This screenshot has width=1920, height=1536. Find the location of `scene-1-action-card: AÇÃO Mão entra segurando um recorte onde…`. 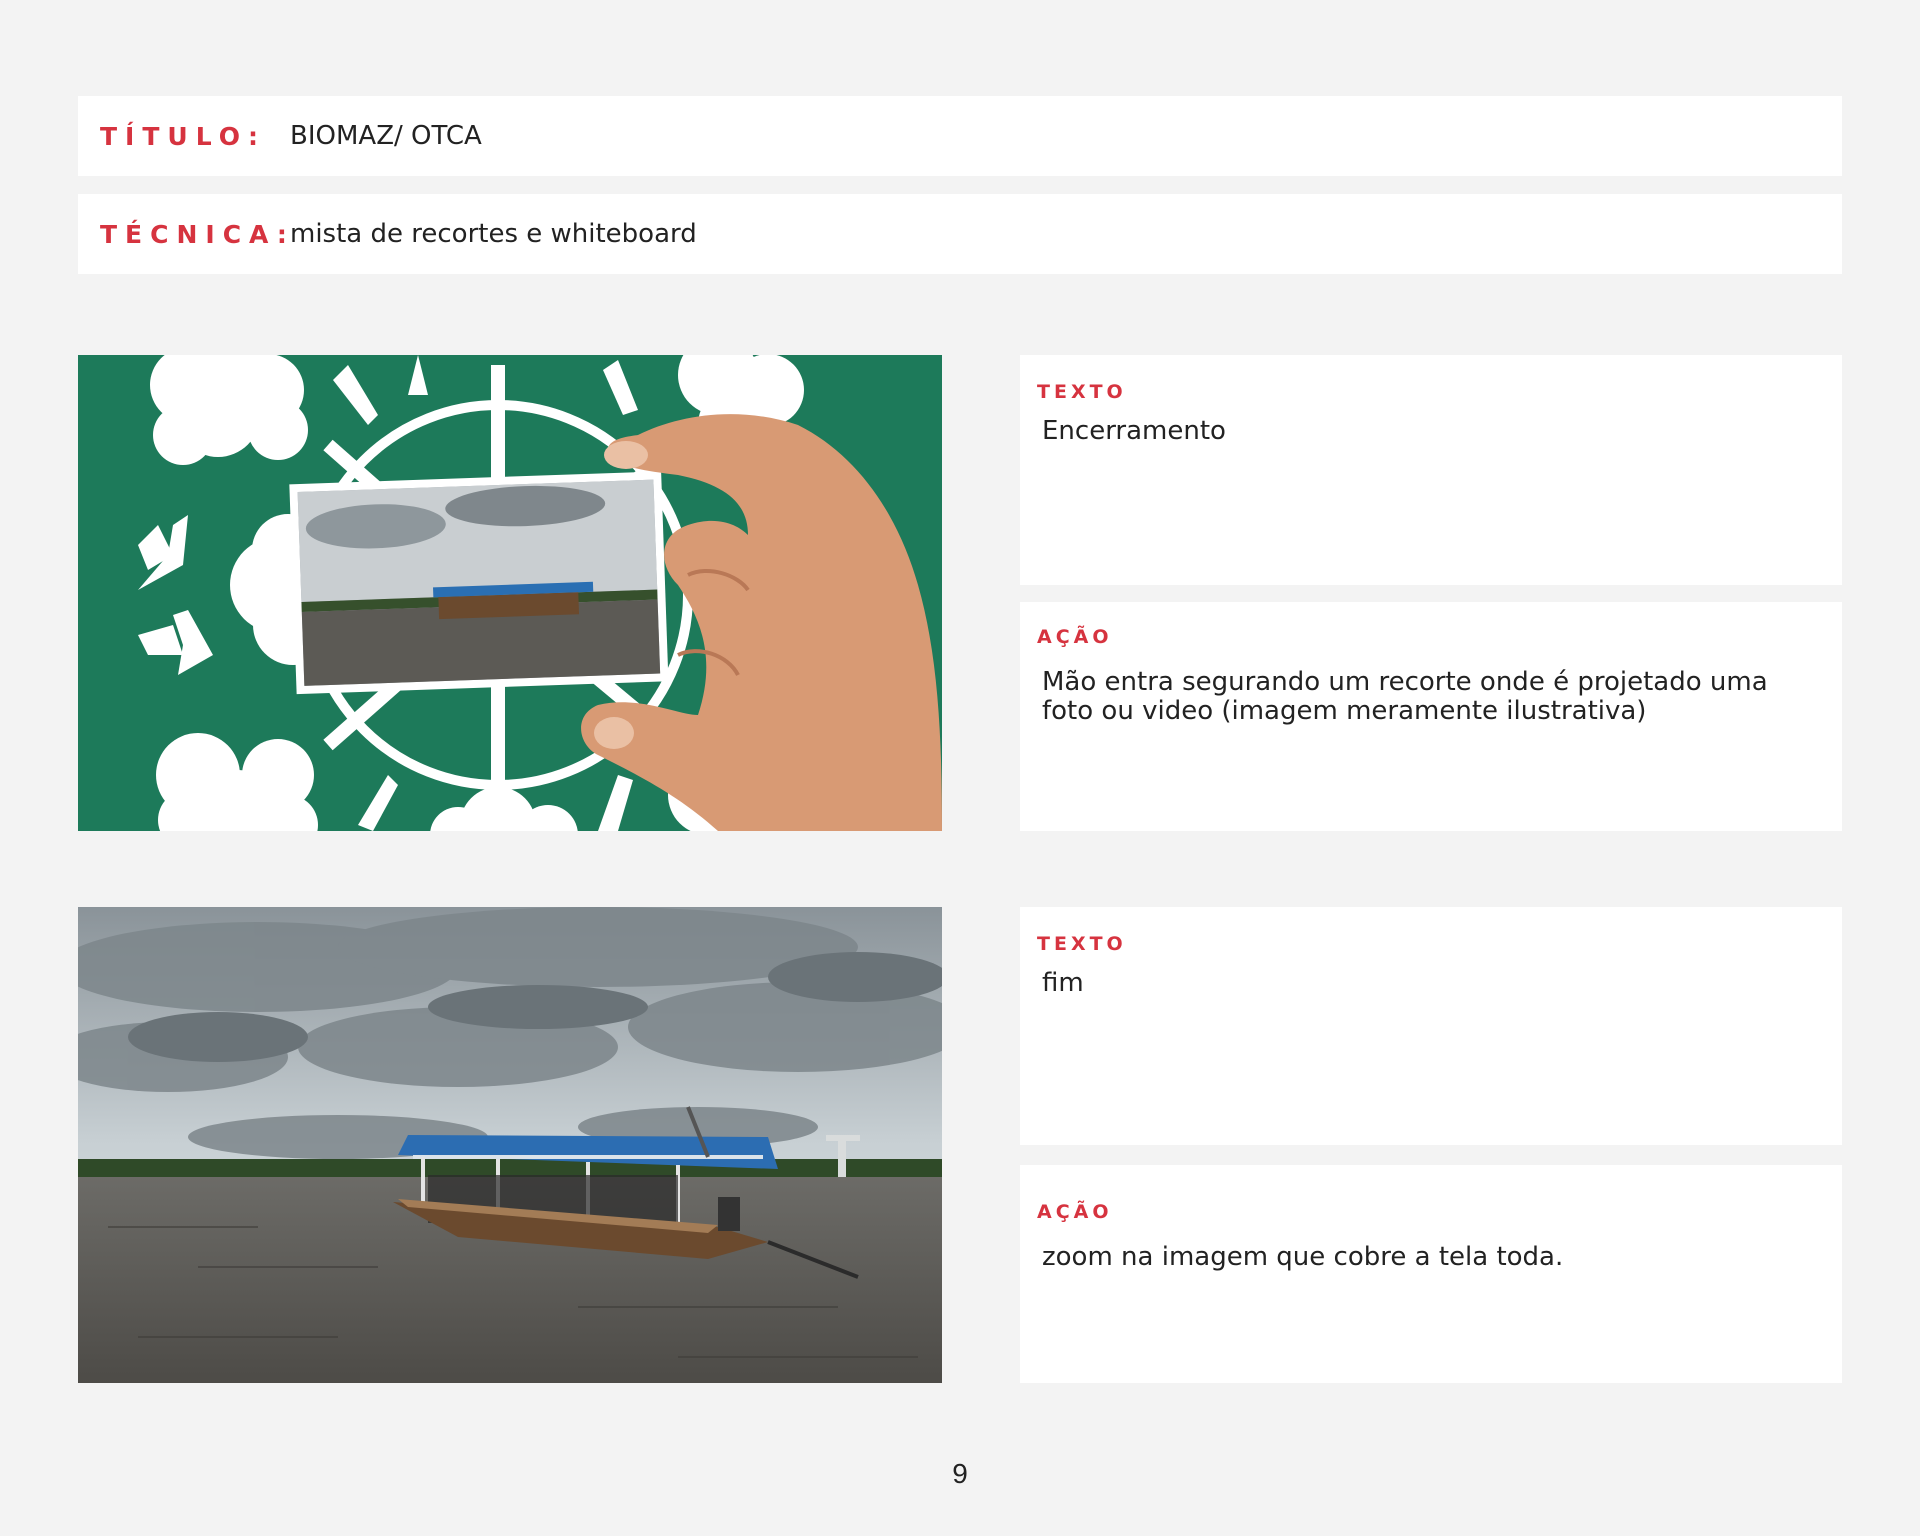

scene-1-action-card: AÇÃO Mão entra segurando um recorte onde… is located at coordinates (1431, 716).